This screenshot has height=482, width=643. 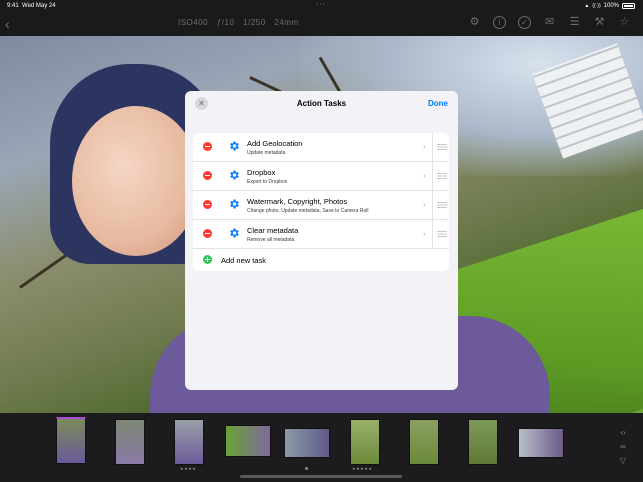 I want to click on task-name: Add Geolocation, so click(x=275, y=143).